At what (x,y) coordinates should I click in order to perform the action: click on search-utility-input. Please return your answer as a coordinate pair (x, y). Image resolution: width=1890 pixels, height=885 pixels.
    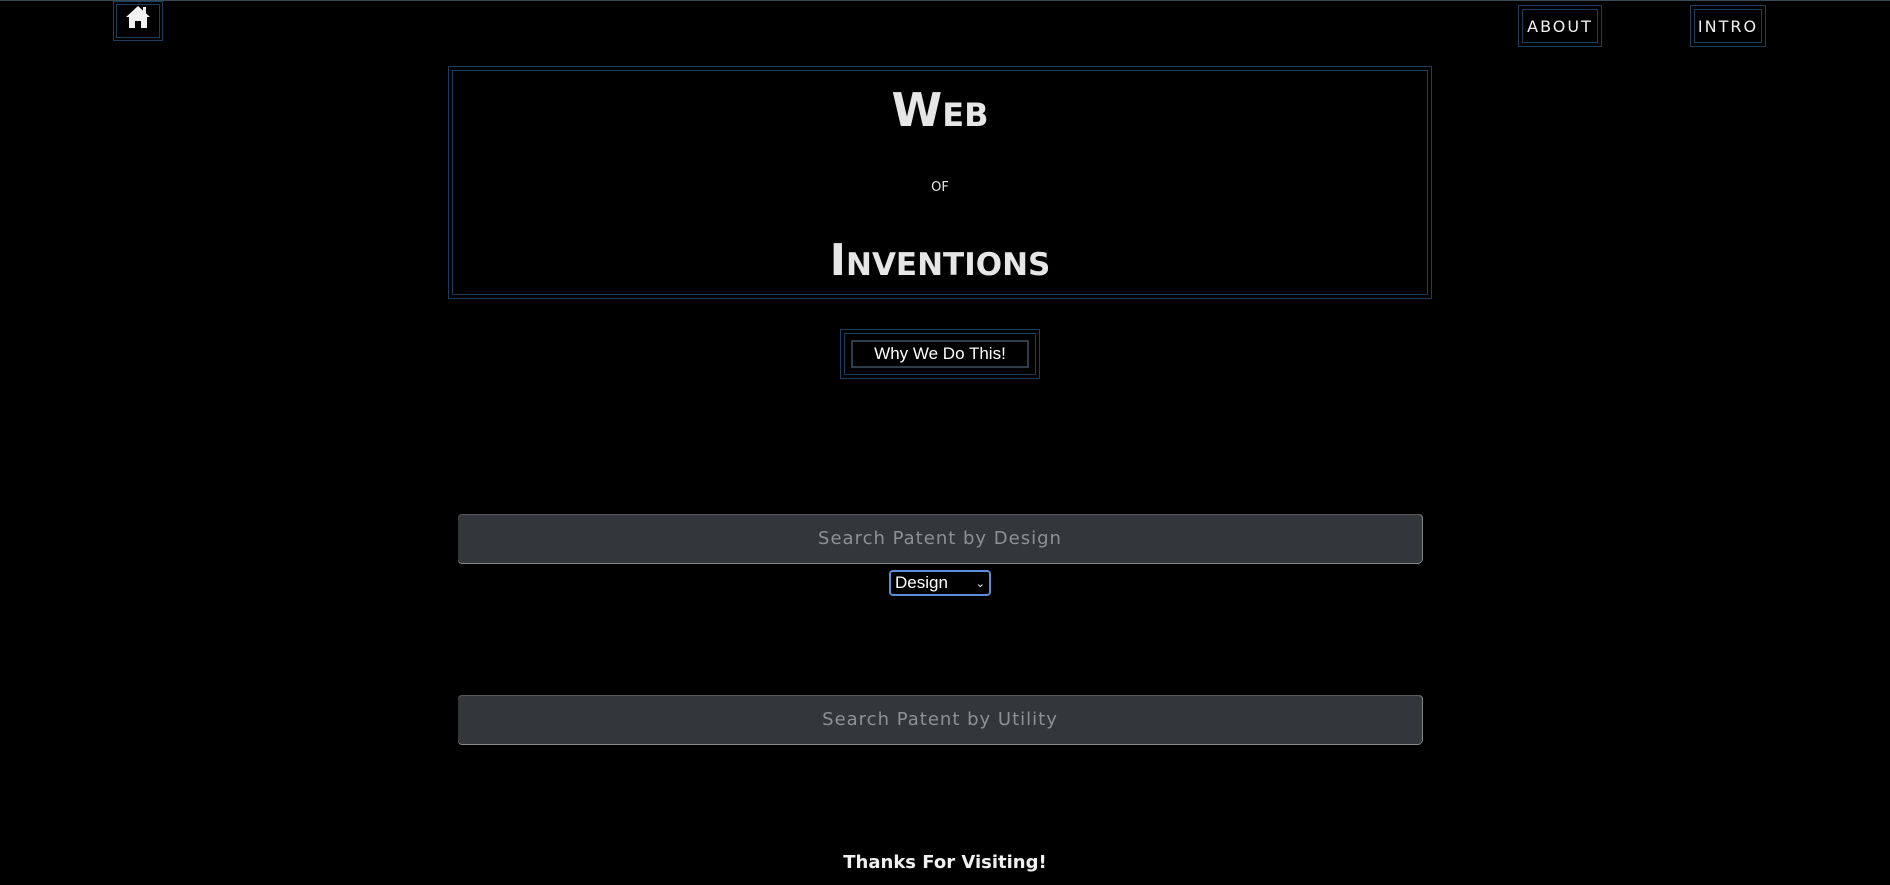
    Looking at the image, I should click on (940, 719).